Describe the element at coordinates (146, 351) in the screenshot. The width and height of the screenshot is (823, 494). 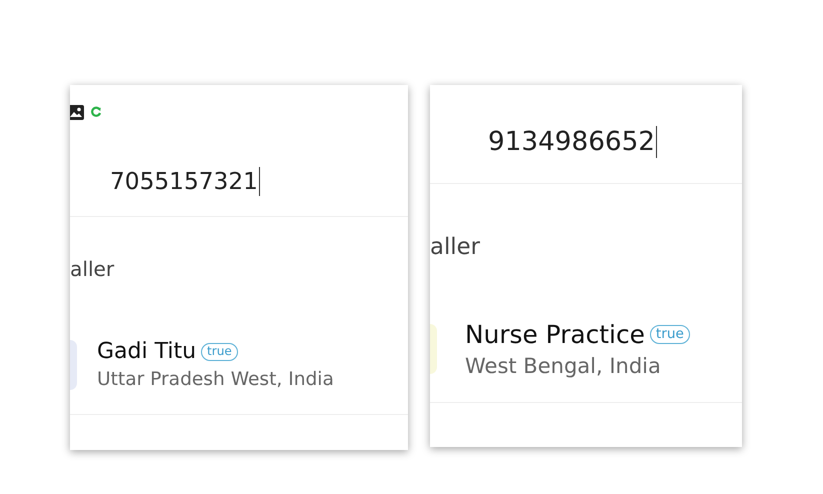
I see `contact-name: Gadi Titu` at that location.